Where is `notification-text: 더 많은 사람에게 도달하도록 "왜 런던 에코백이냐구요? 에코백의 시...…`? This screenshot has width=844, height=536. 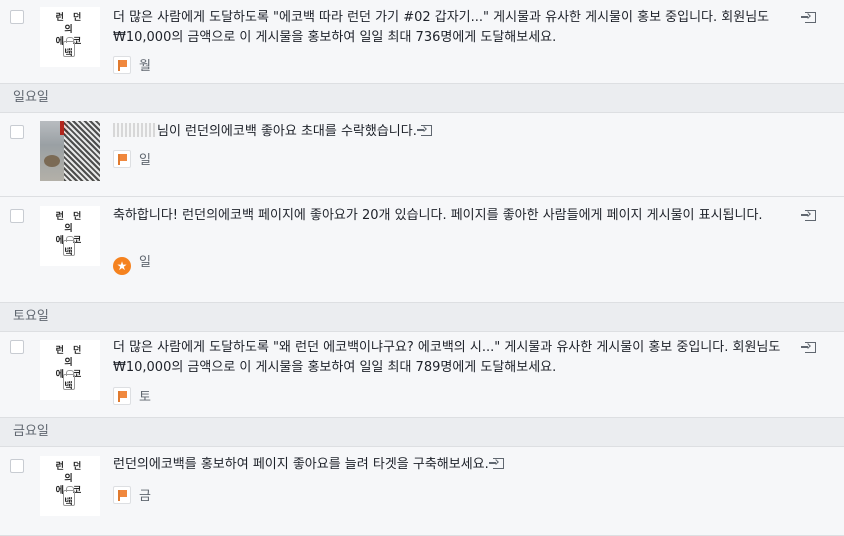 notification-text: 더 많은 사람에게 도달하도록 "왜 런던 에코백이냐구요? 에코백의 시...… is located at coordinates (455, 358).